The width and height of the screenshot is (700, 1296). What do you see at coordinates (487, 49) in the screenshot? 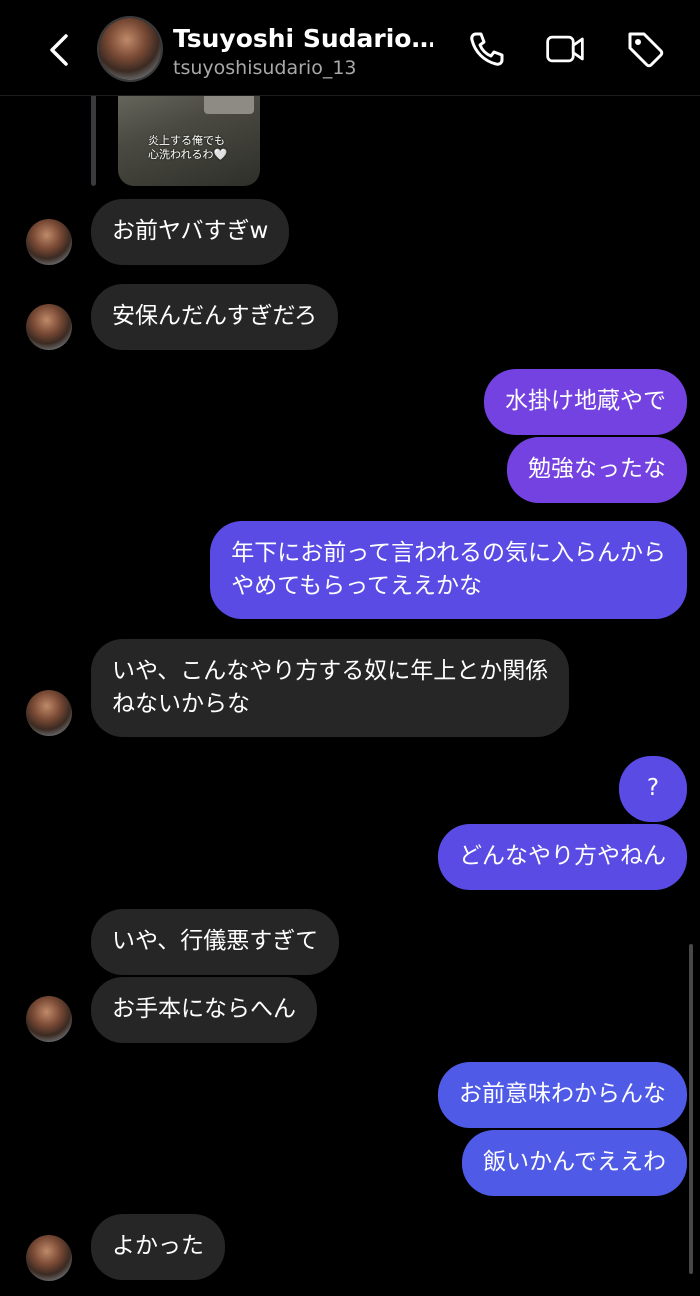
I see `phone-icon` at bounding box center [487, 49].